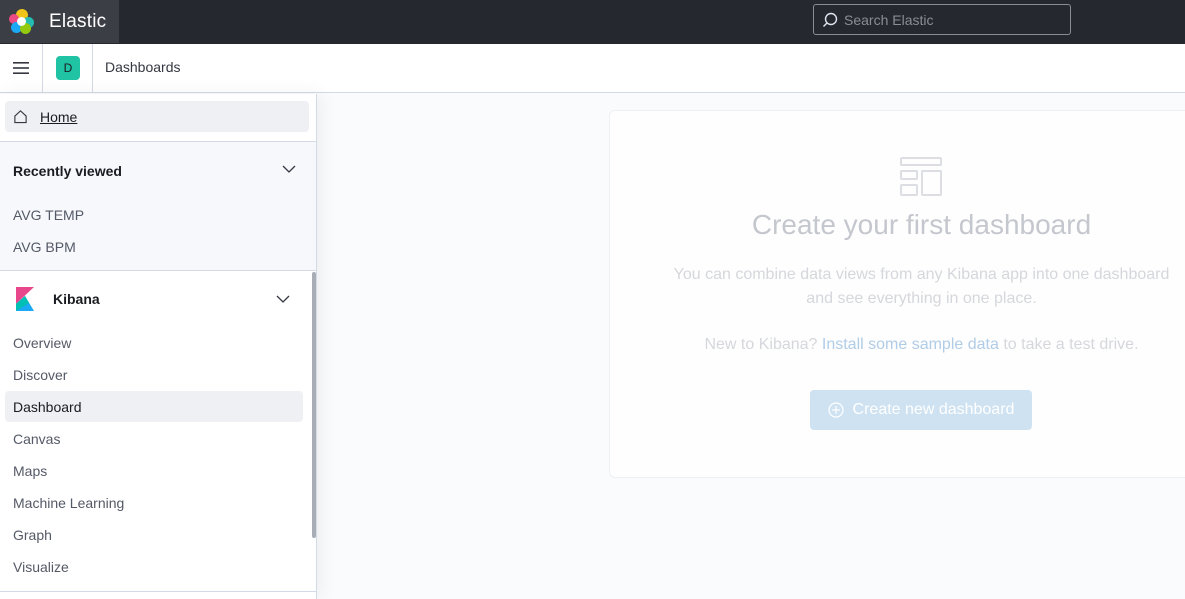  I want to click on search-input, so click(954, 19).